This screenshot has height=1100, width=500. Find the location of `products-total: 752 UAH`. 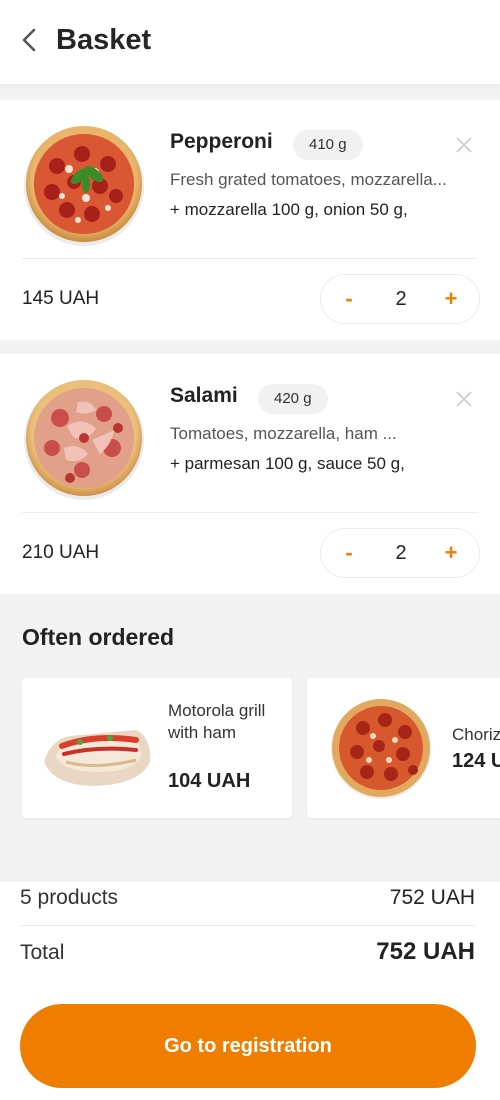

products-total: 752 UAH is located at coordinates (432, 897).